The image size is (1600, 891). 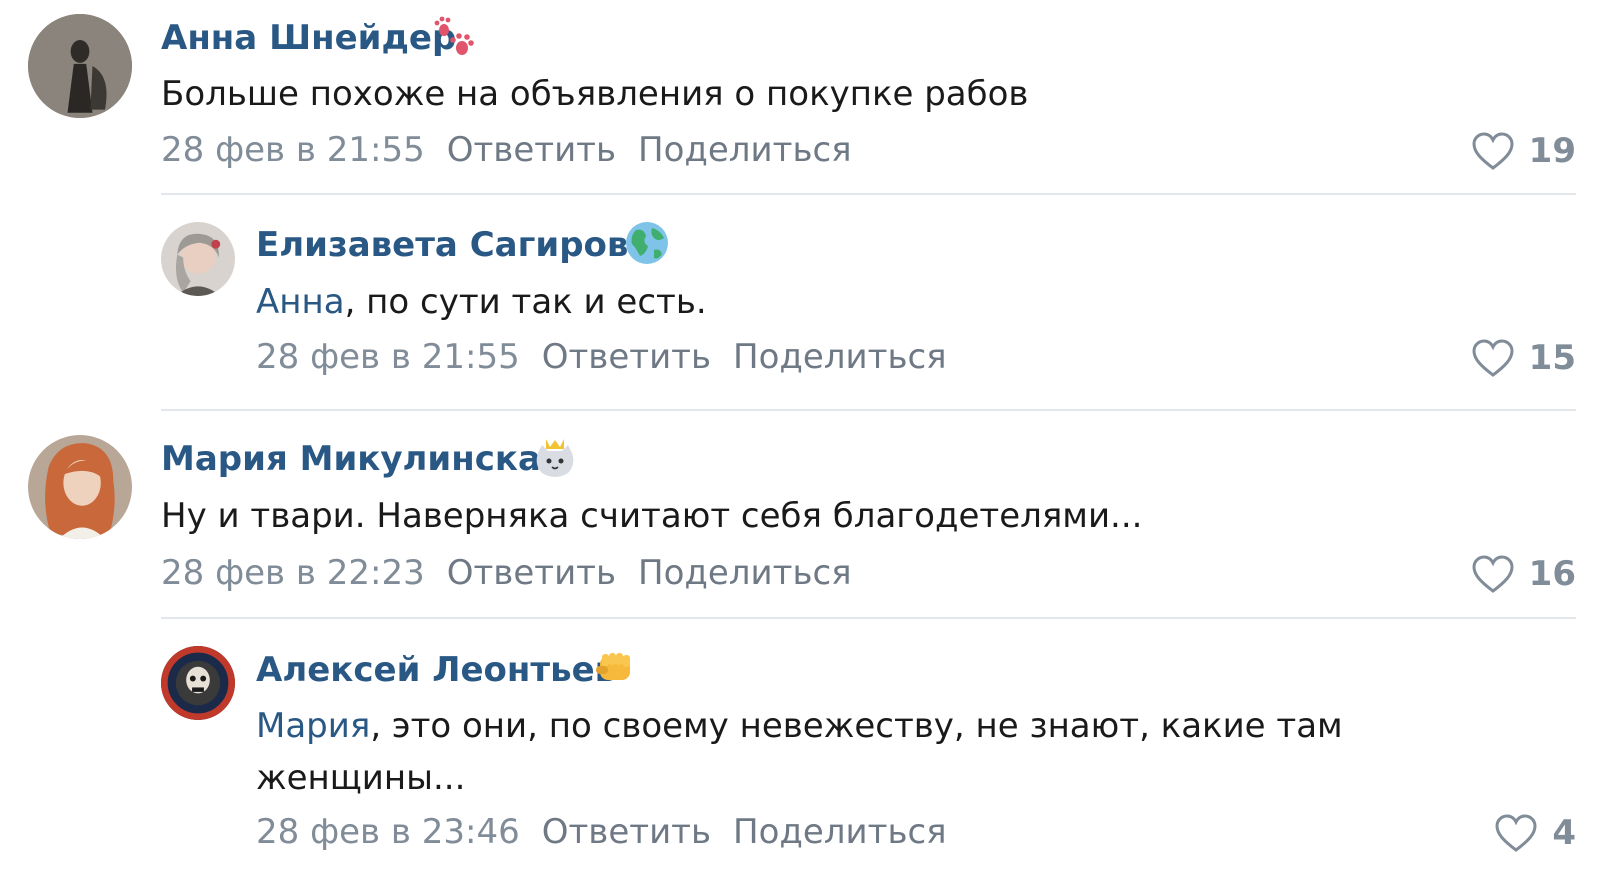 I want to click on mention-link: Анна, so click(x=300, y=302).